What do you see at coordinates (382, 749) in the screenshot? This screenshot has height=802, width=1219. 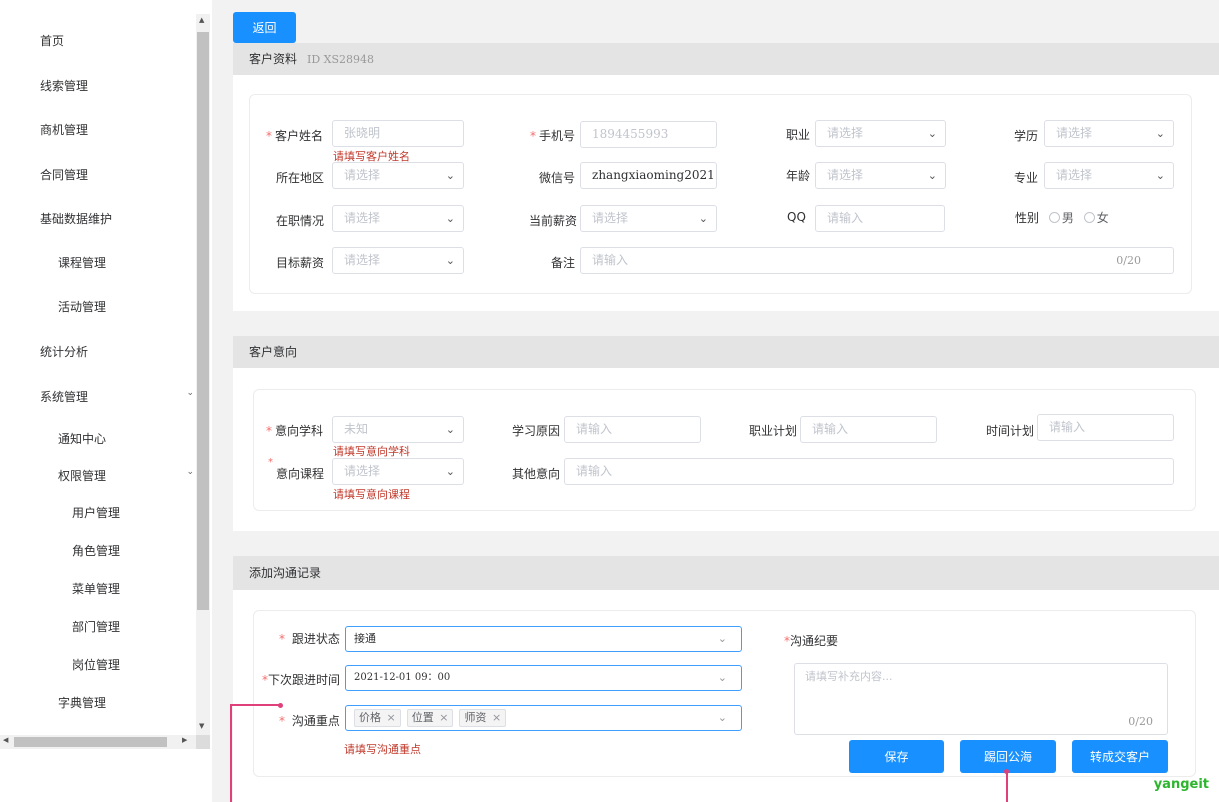 I see `focus-error: 请填写沟通重点` at bounding box center [382, 749].